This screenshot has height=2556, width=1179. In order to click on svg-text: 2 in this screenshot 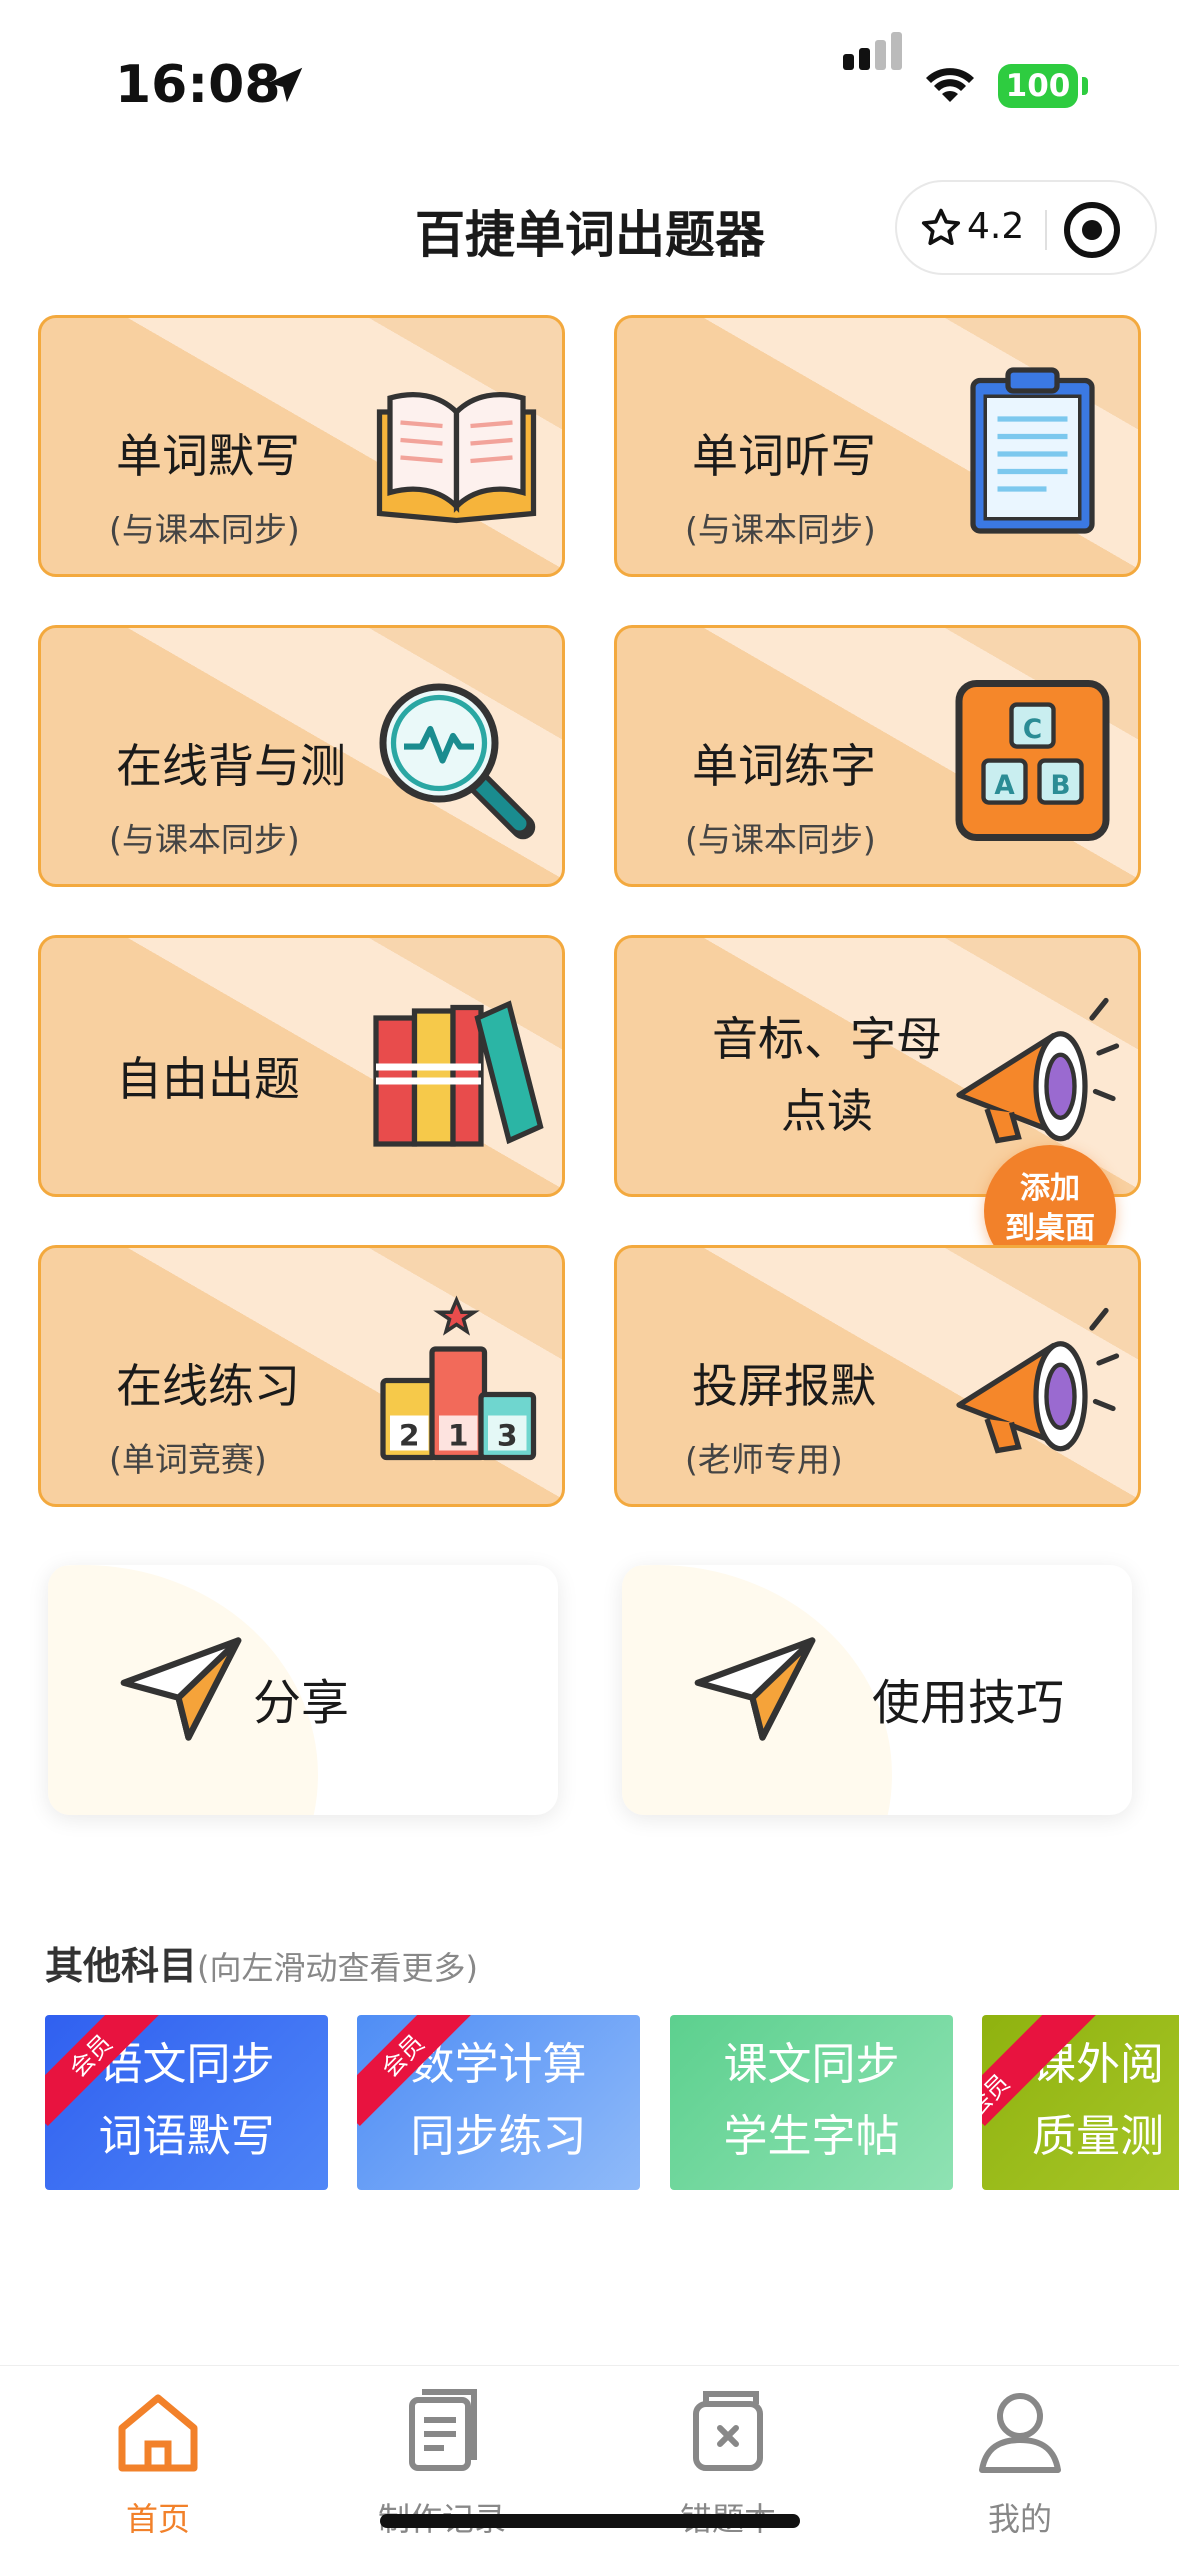, I will do `click(409, 1435)`.